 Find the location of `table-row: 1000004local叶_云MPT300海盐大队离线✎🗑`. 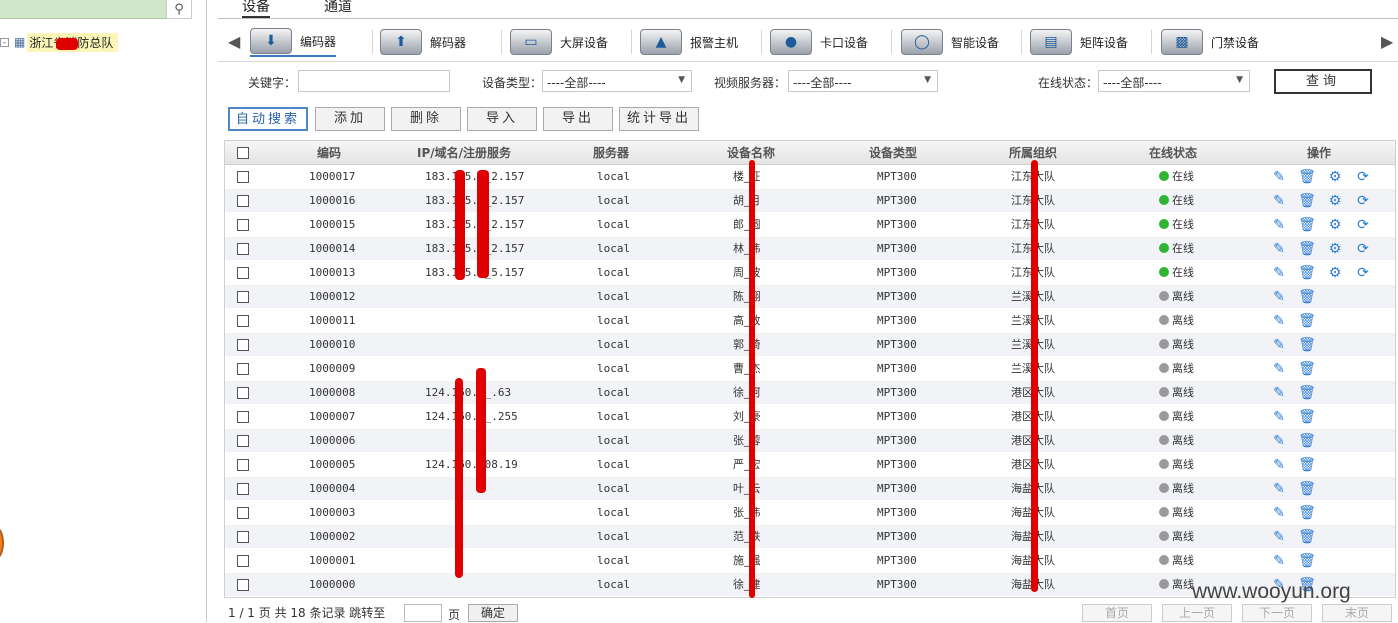

table-row: 1000004local叶_云MPT300海盐大队离线✎🗑 is located at coordinates (810, 489).